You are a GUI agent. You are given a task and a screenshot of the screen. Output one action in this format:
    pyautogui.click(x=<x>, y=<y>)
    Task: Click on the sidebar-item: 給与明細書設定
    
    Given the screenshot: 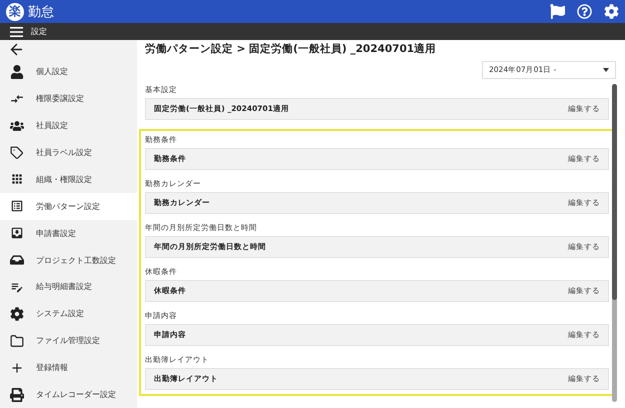 What is the action you would take?
    pyautogui.click(x=68, y=287)
    